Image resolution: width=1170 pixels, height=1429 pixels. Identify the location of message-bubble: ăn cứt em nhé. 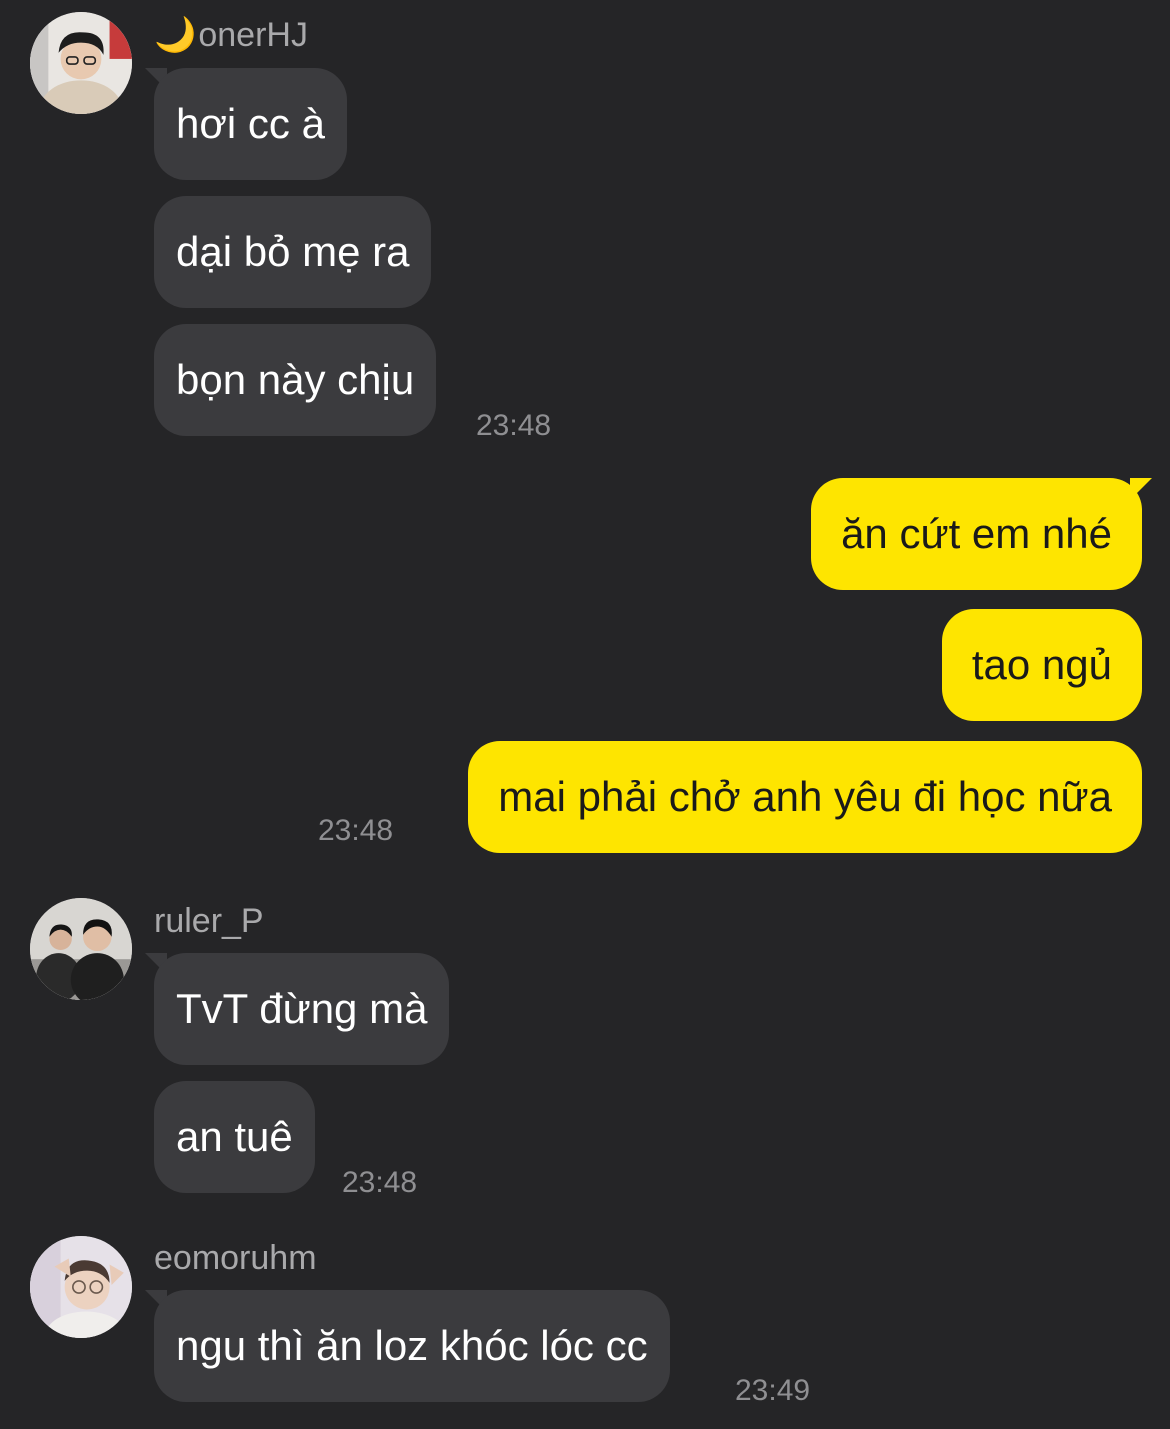
(976, 534).